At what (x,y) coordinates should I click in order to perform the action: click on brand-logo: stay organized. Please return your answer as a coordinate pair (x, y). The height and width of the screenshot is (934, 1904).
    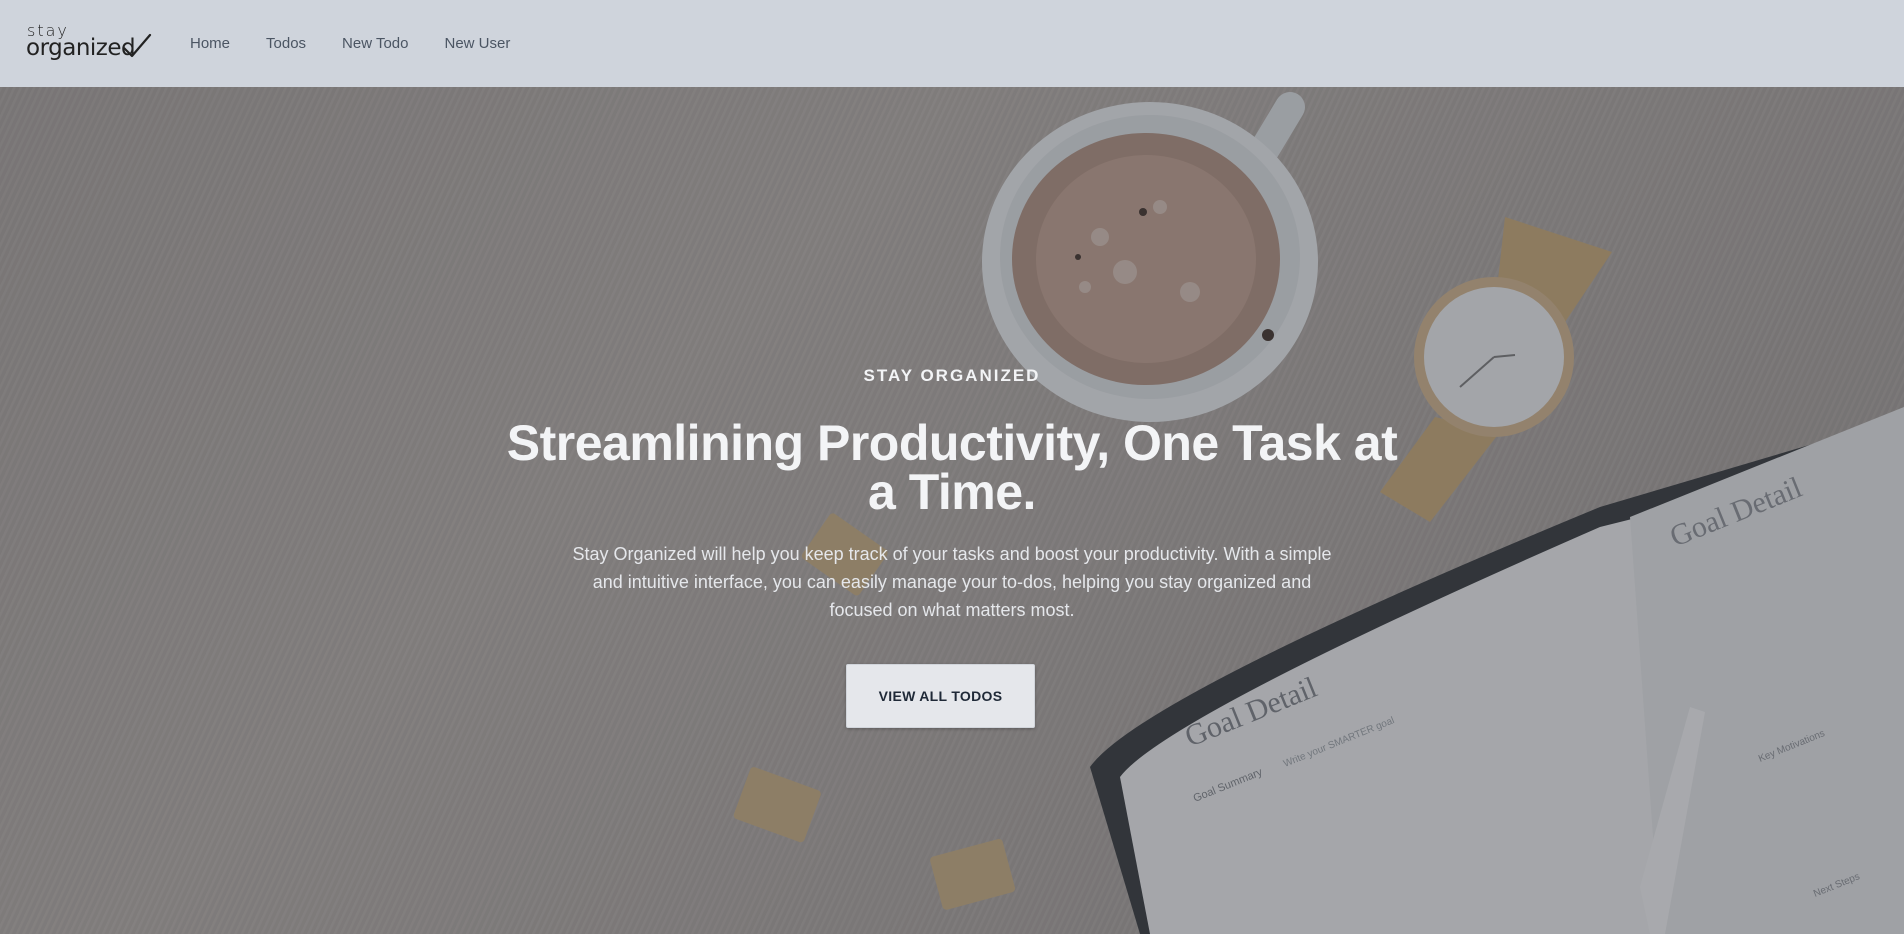
    Looking at the image, I should click on (89, 44).